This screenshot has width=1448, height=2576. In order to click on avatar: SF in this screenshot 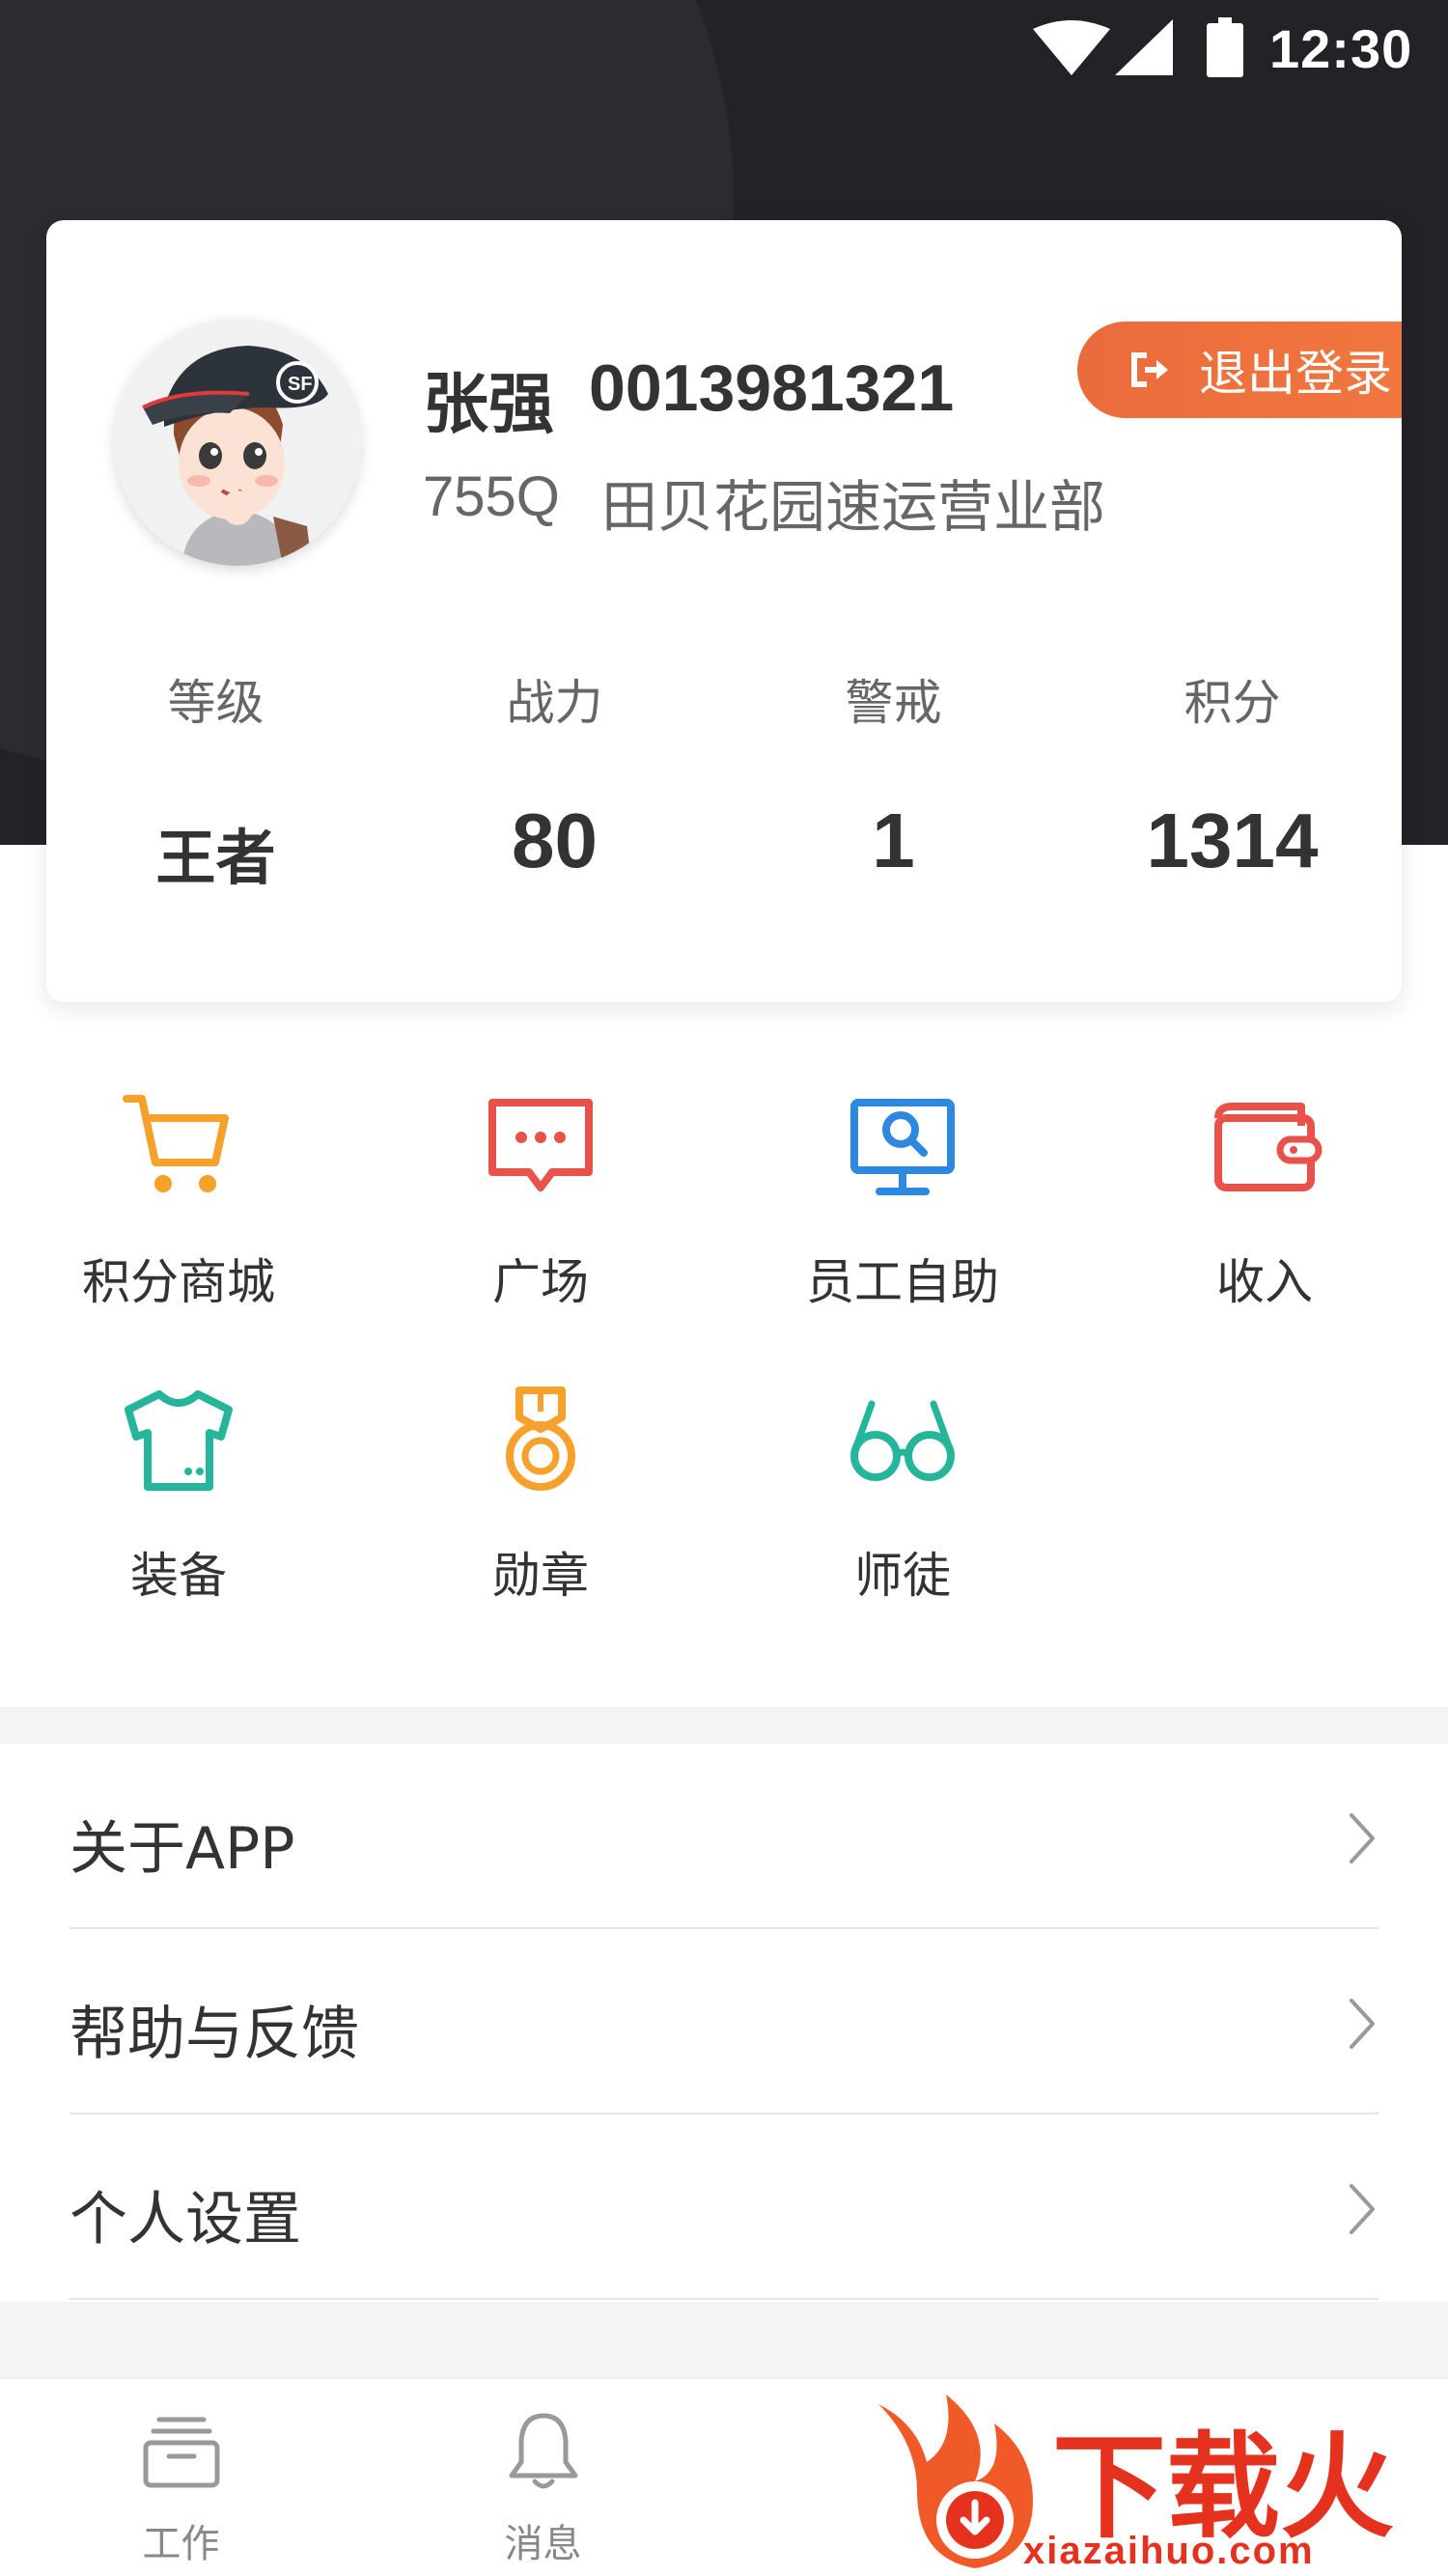, I will do `click(238, 443)`.